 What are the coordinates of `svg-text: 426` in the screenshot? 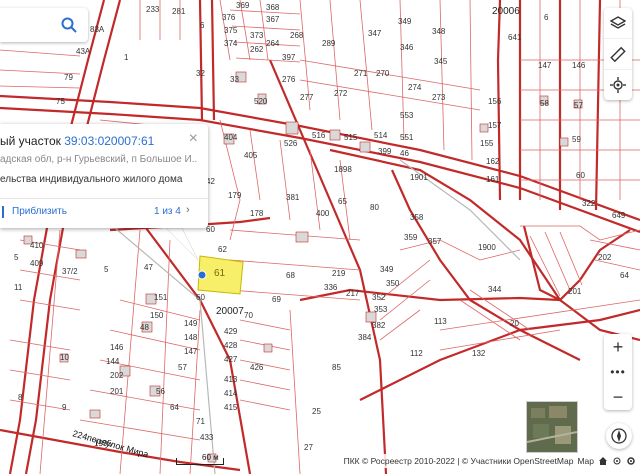 It's located at (257, 367).